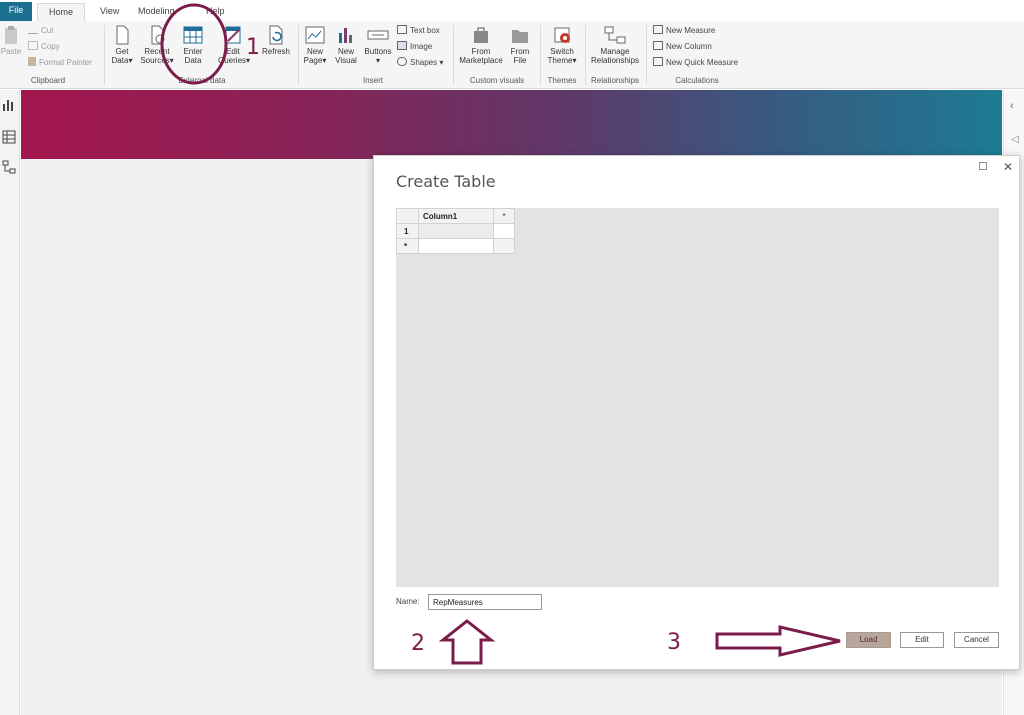  What do you see at coordinates (378, 45) in the screenshot?
I see `buttons-button: Buttons ▾` at bounding box center [378, 45].